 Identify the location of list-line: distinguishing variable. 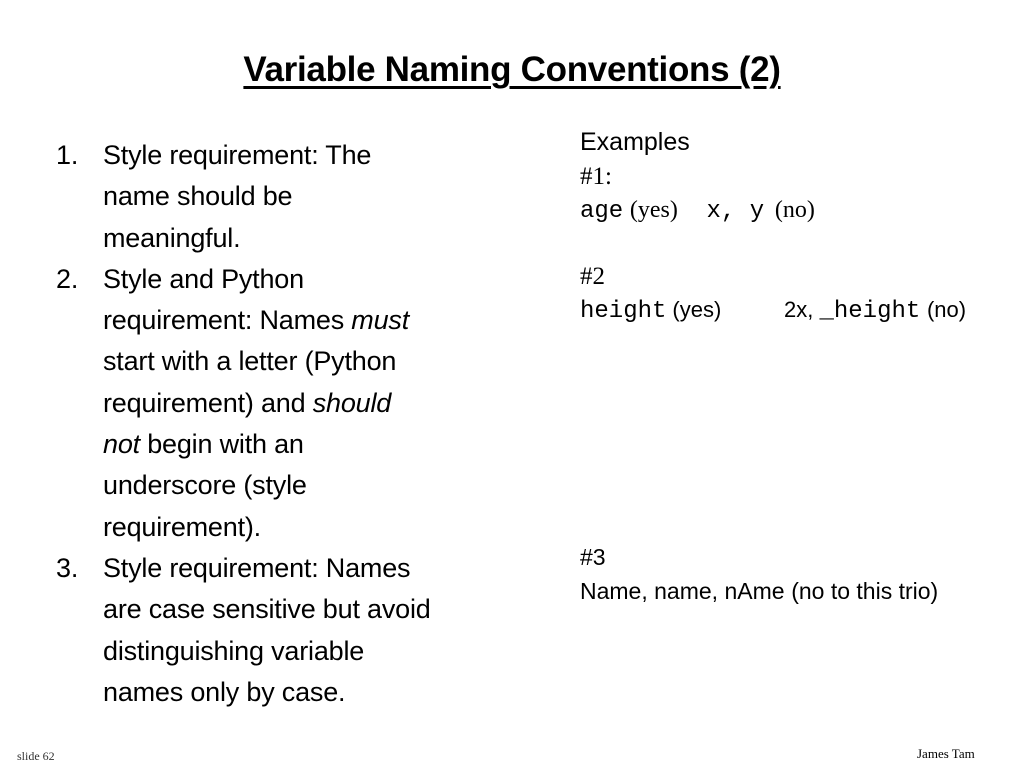
(234, 650).